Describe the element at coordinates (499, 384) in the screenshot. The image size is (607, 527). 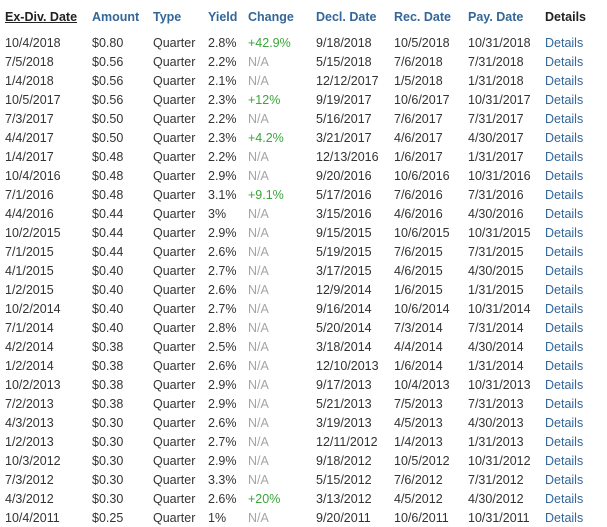
I see `pay-date-cell: 10/31/2013` at that location.